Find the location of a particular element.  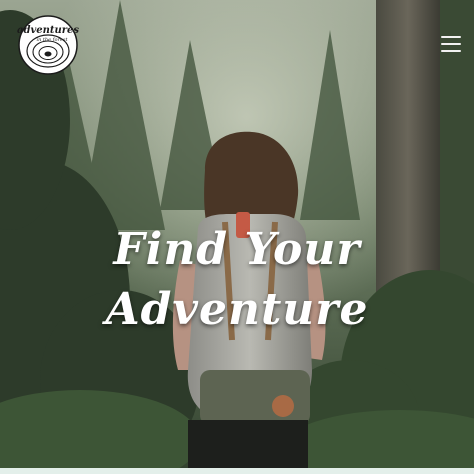

logo-text-secondary: in the forest is located at coordinates (53, 40).